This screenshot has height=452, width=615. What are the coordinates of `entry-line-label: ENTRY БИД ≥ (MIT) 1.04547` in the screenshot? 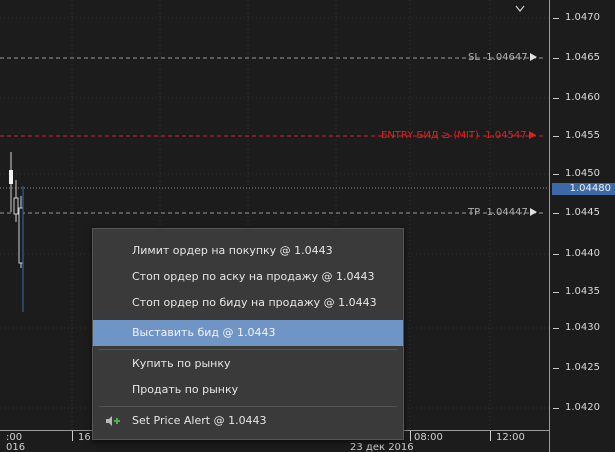 It's located at (458, 136).